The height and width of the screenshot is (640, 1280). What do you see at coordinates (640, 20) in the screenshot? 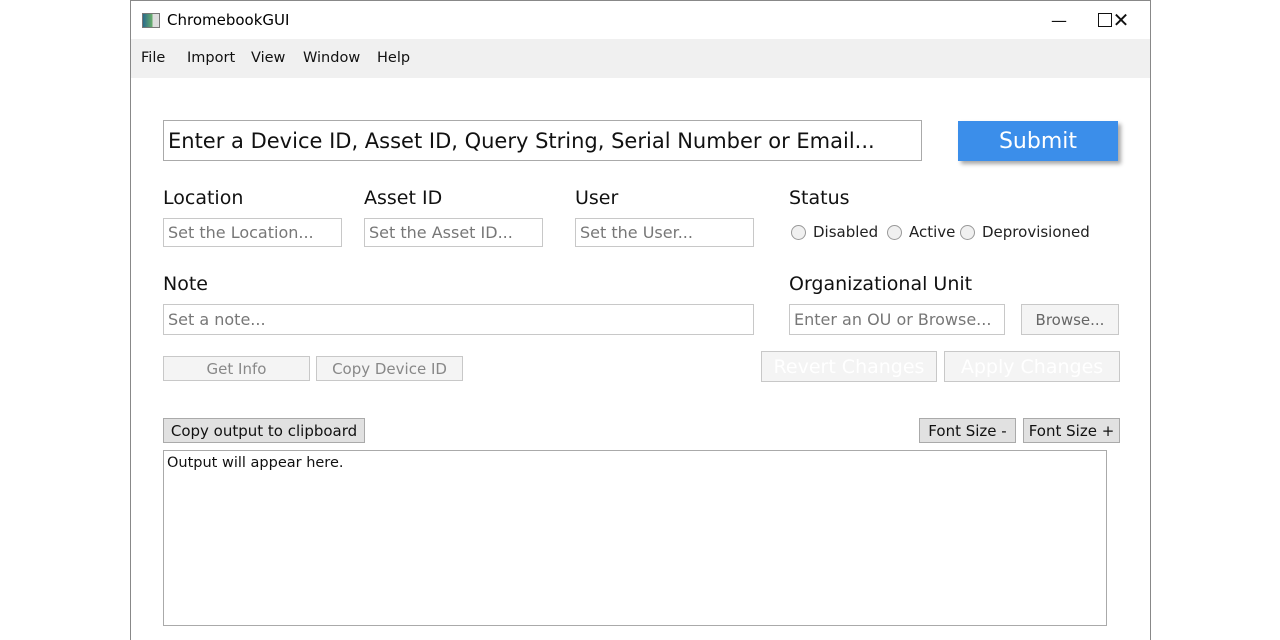
I see `title-bar: ChromebookGUI — ✕` at bounding box center [640, 20].